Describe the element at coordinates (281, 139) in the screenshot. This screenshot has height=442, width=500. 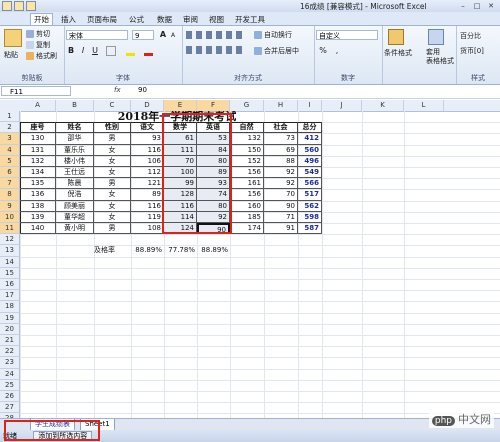
I see `table-cell: 73` at that location.